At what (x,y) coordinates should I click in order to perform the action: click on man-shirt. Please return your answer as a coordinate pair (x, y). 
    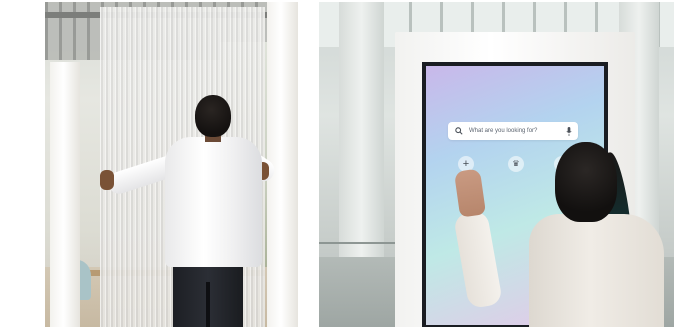
    Looking at the image, I should click on (213, 202).